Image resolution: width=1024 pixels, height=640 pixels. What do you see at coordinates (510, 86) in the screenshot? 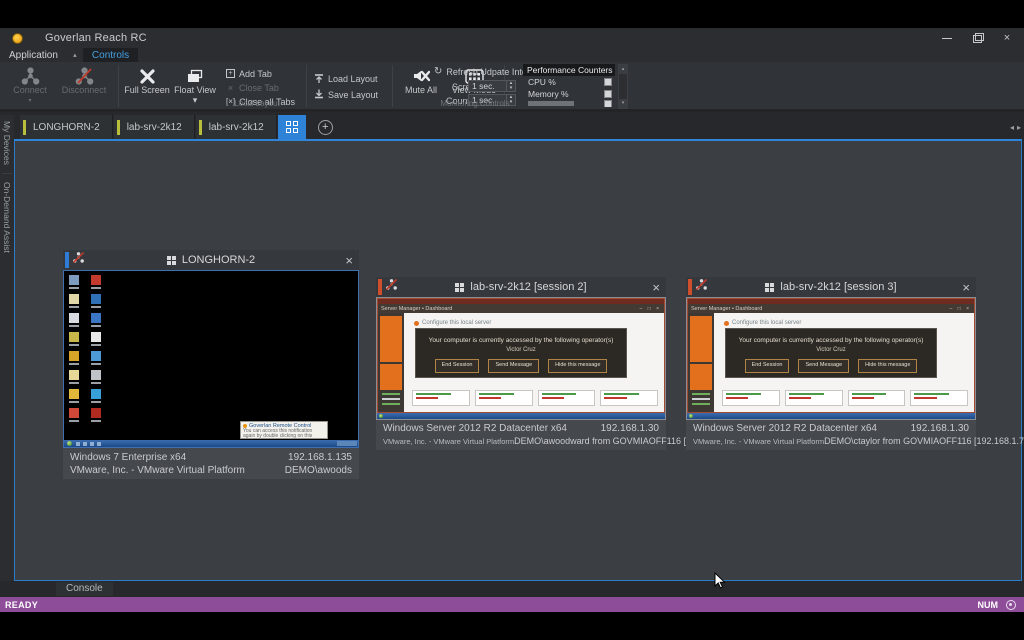
I see `screen-interval-spinner: ▴ ▾` at bounding box center [510, 86].